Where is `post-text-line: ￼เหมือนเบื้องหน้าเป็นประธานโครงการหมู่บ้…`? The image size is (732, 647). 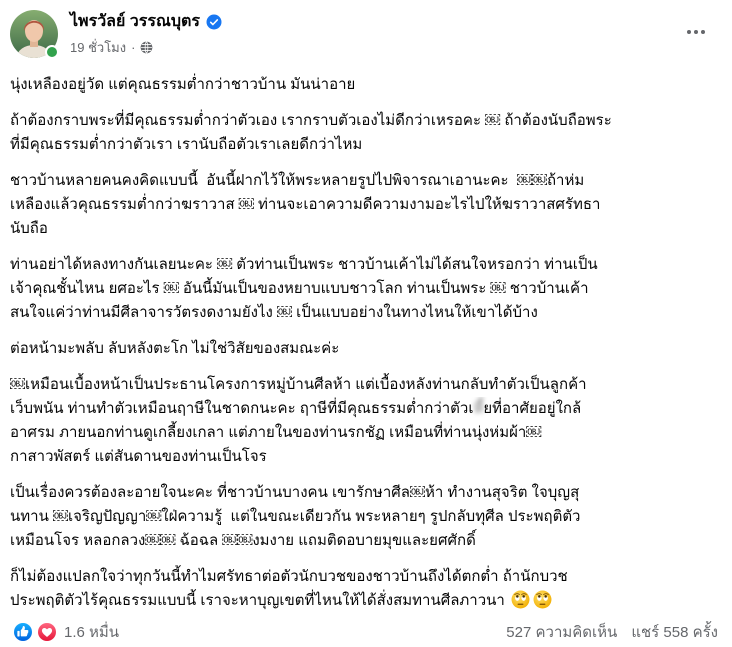
post-text-line: ￼เหมือนเบื้องหน้าเป็นประธานโครงการหมู่บ้… is located at coordinates (298, 384).